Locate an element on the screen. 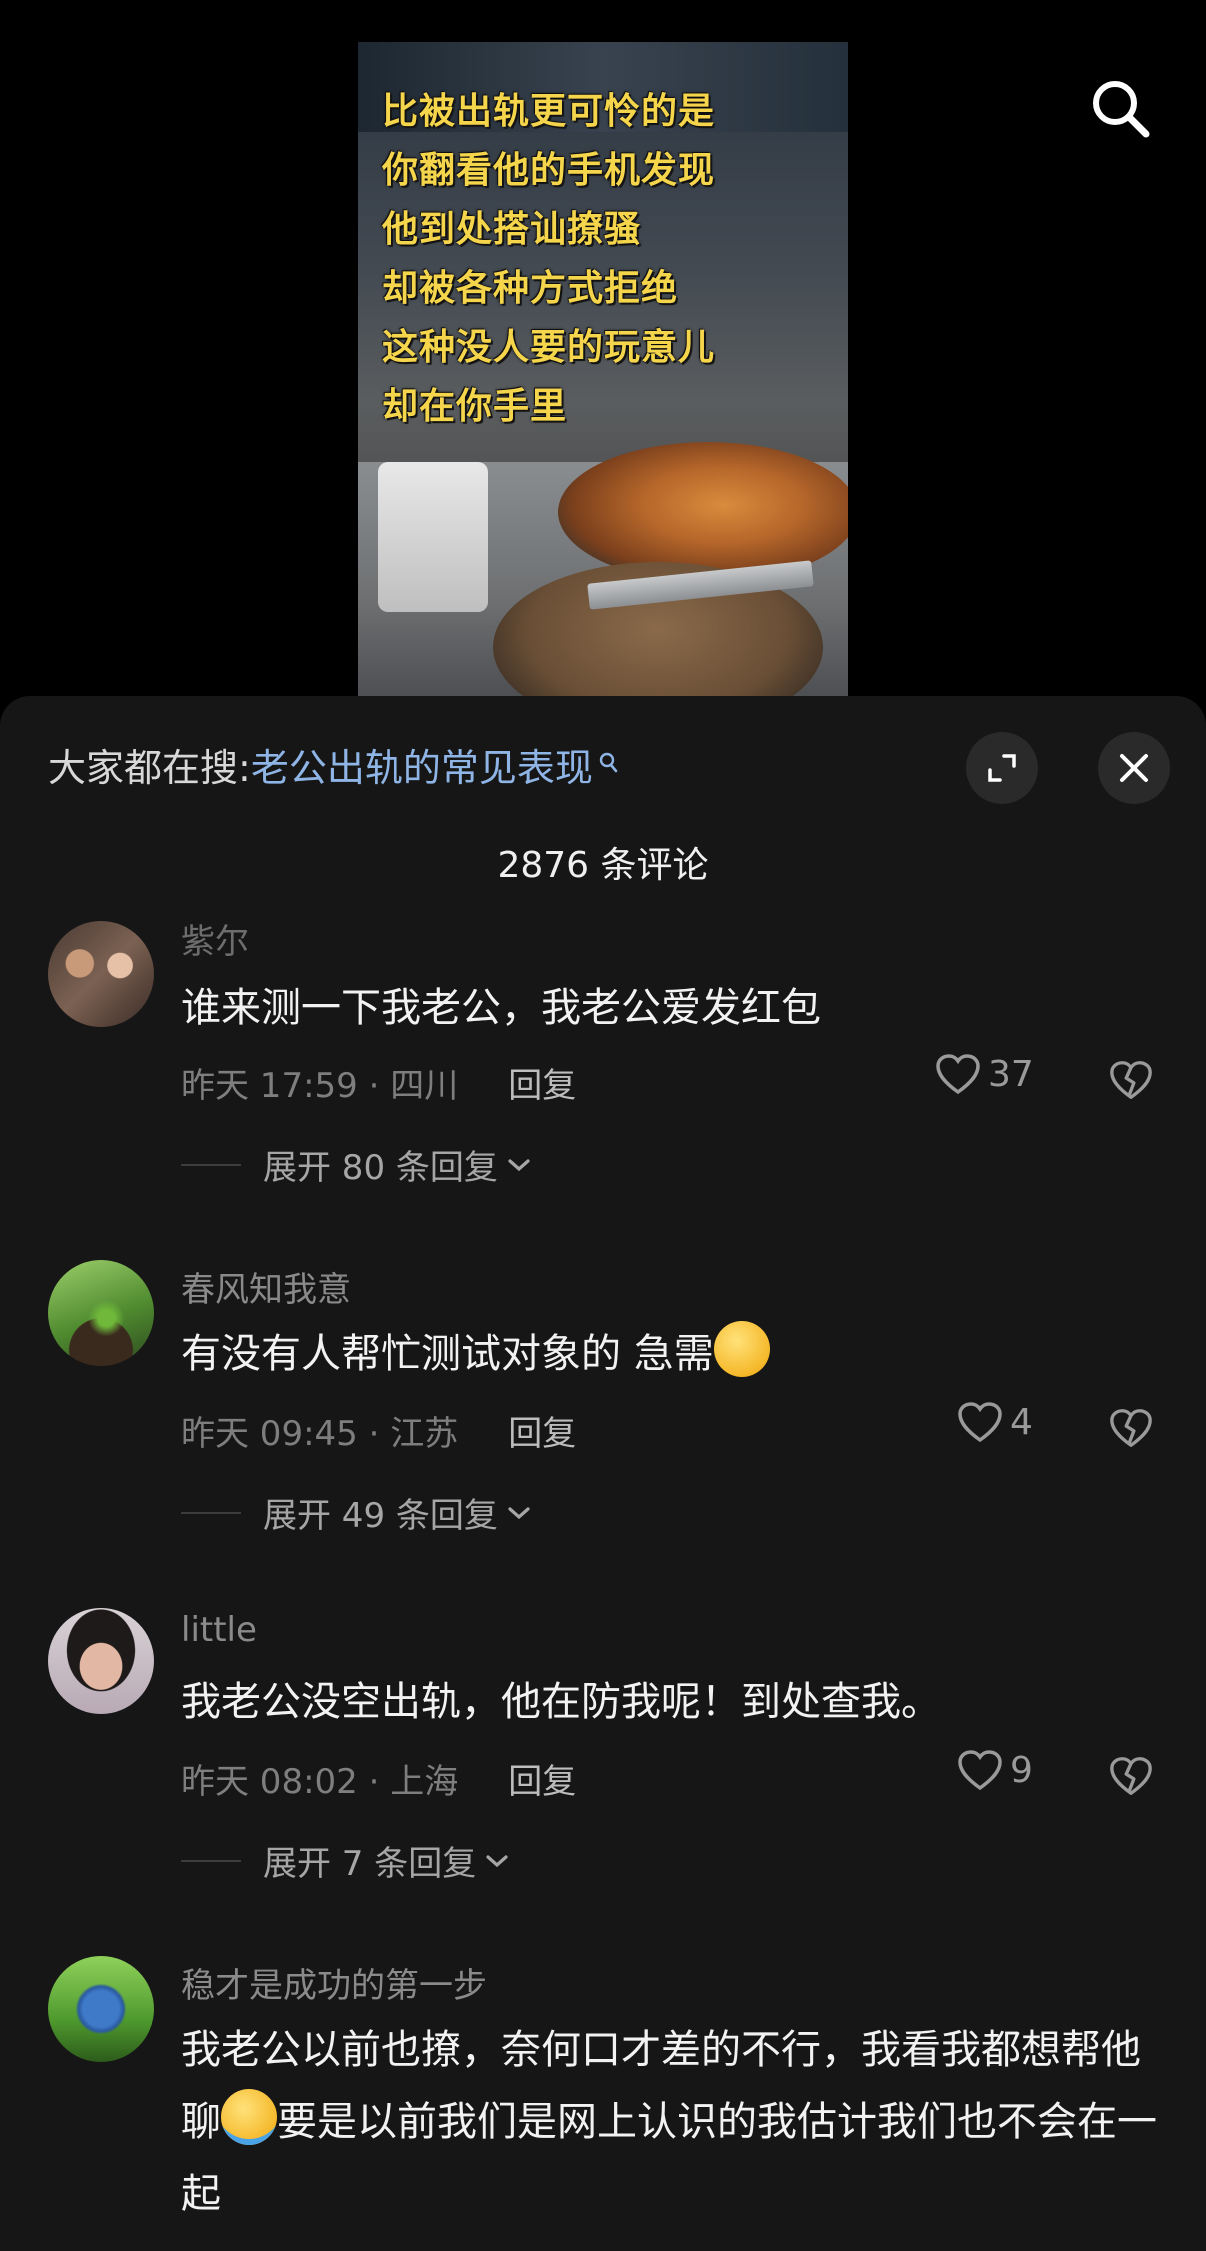  caption-line: 比被出轨更可怜的是 is located at coordinates (549, 111).